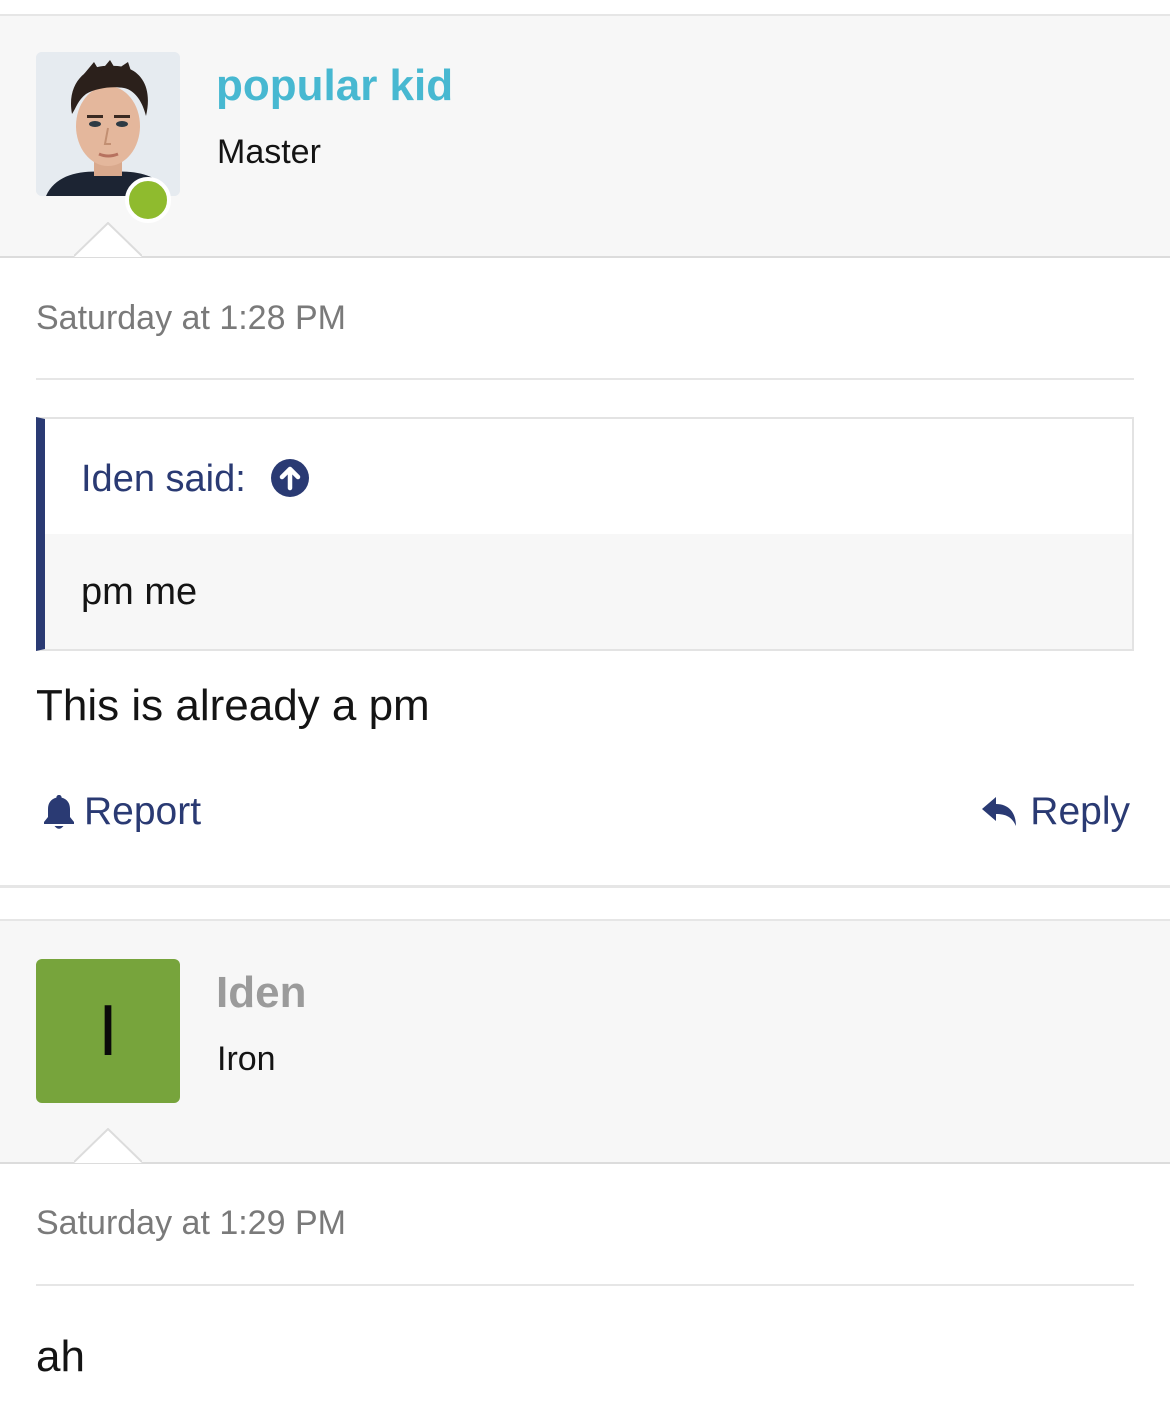 This screenshot has height=1421, width=1170. Describe the element at coordinates (334, 86) in the screenshot. I see `post-author-name: popular kid` at that location.